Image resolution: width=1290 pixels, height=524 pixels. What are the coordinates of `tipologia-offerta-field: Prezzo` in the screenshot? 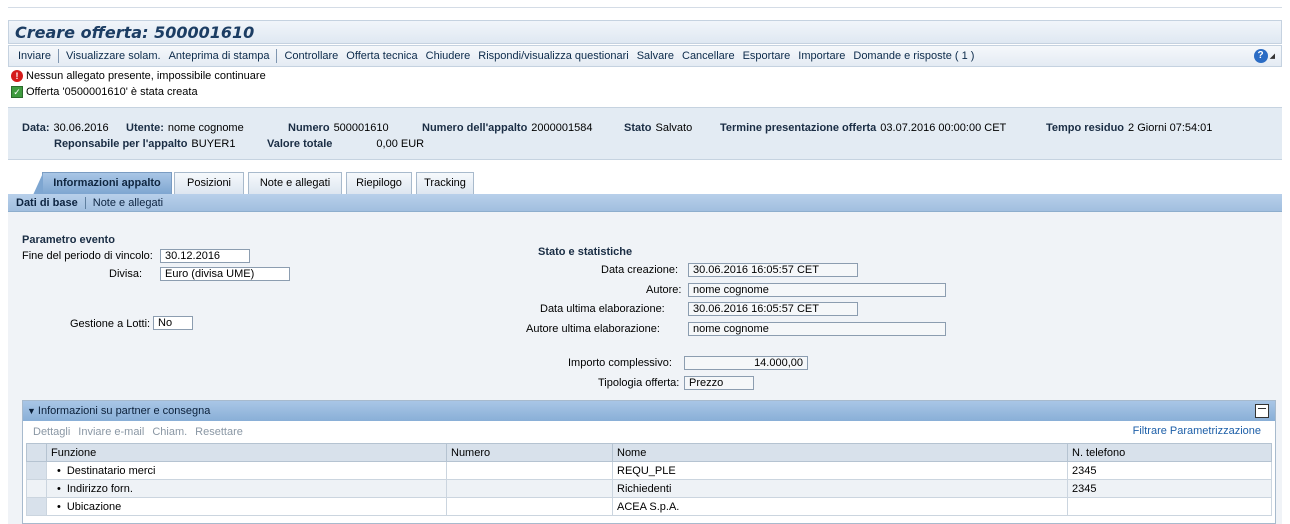 It's located at (719, 383).